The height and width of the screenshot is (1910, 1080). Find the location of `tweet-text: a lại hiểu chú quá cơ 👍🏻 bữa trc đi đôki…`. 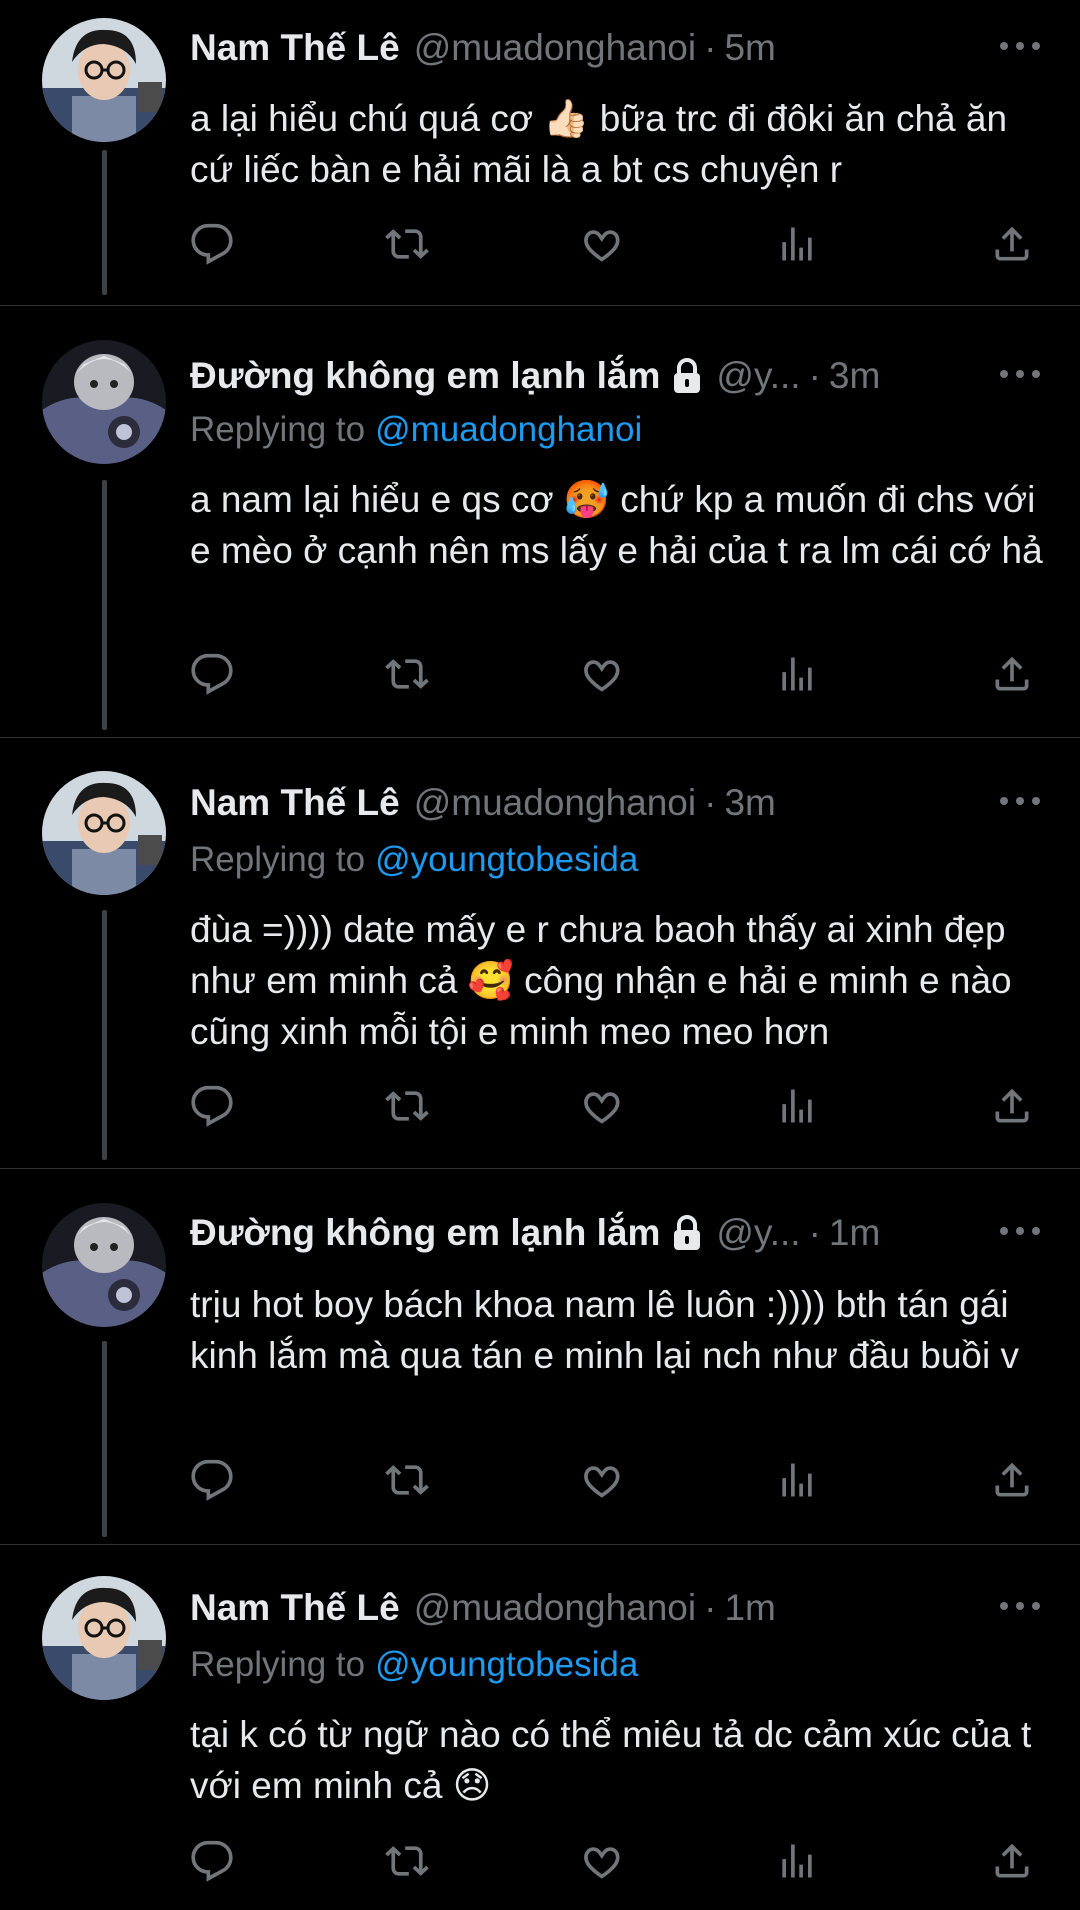

tweet-text: a lại hiểu chú quá cơ 👍🏻 bữa trc đi đôki… is located at coordinates (599, 144).